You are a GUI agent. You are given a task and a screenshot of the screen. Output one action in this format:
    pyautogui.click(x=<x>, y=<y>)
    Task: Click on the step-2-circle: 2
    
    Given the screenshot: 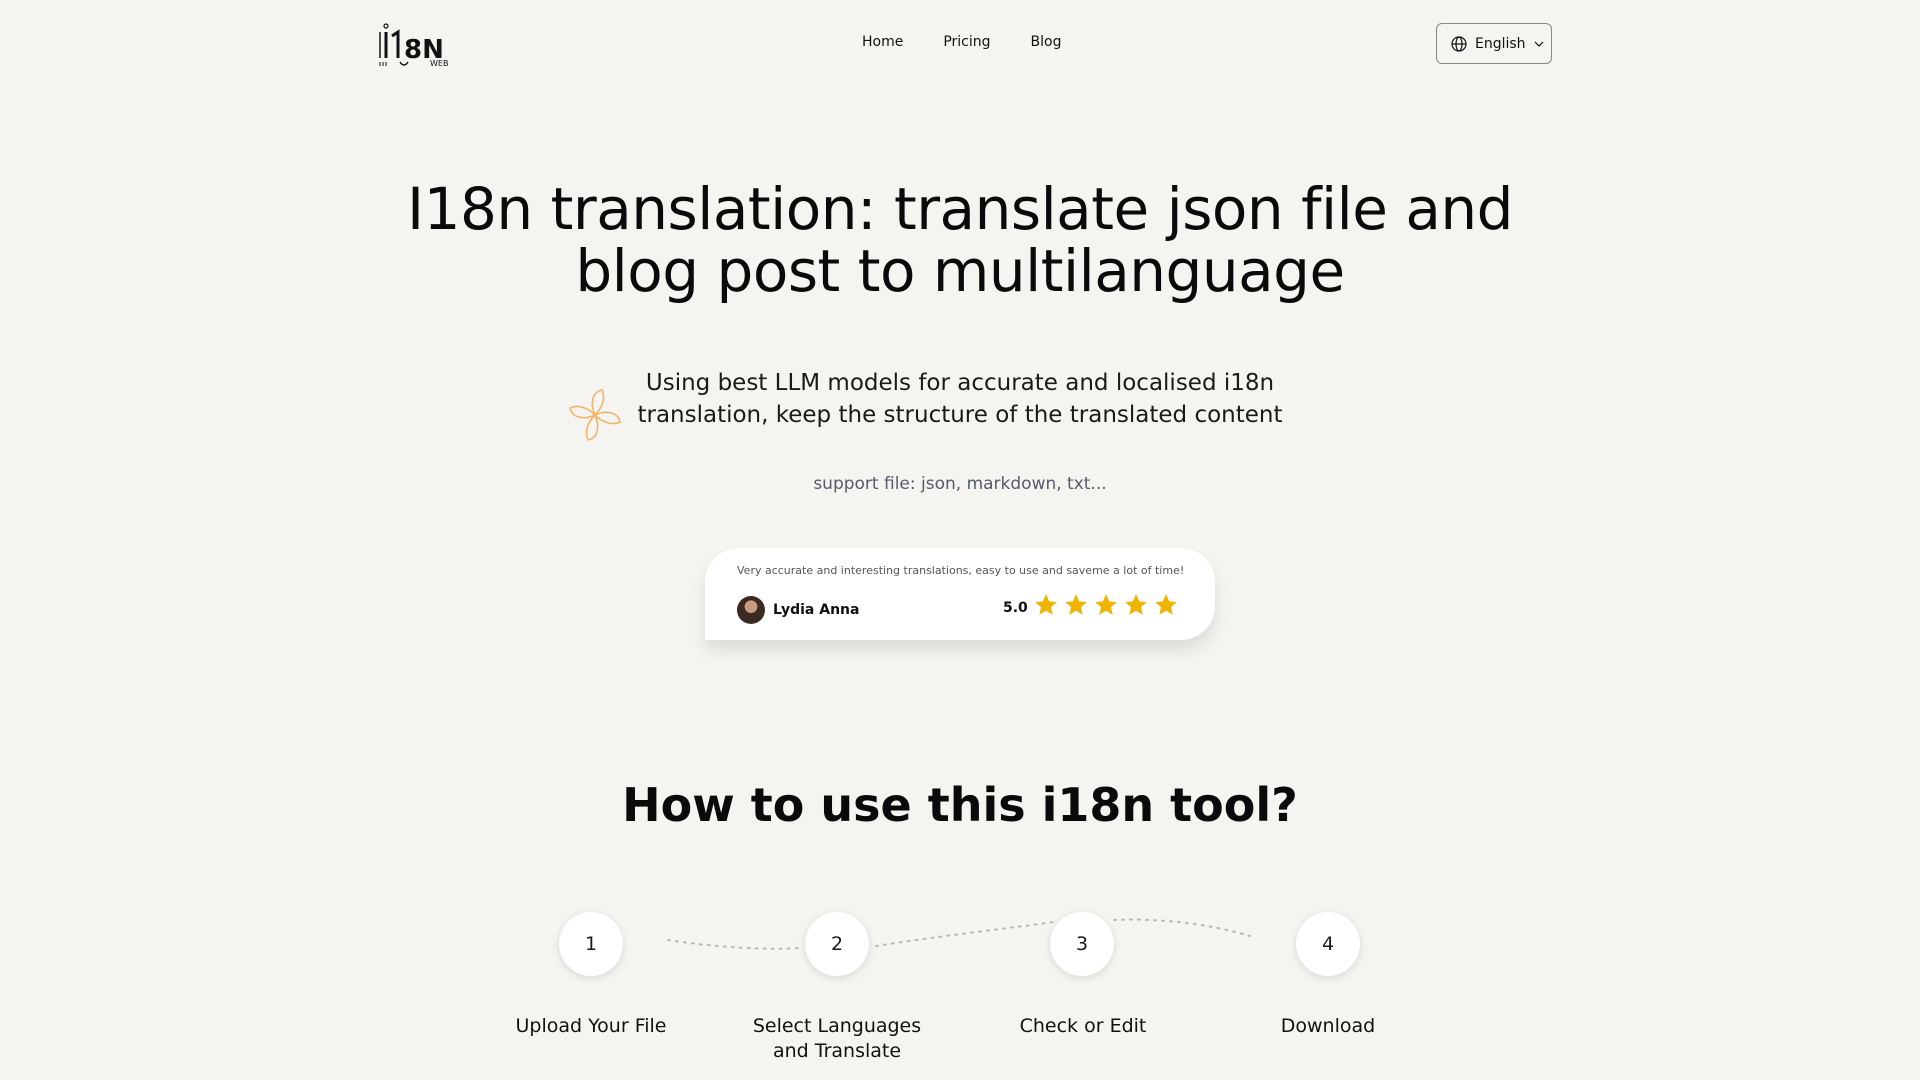 What is the action you would take?
    pyautogui.click(x=837, y=944)
    